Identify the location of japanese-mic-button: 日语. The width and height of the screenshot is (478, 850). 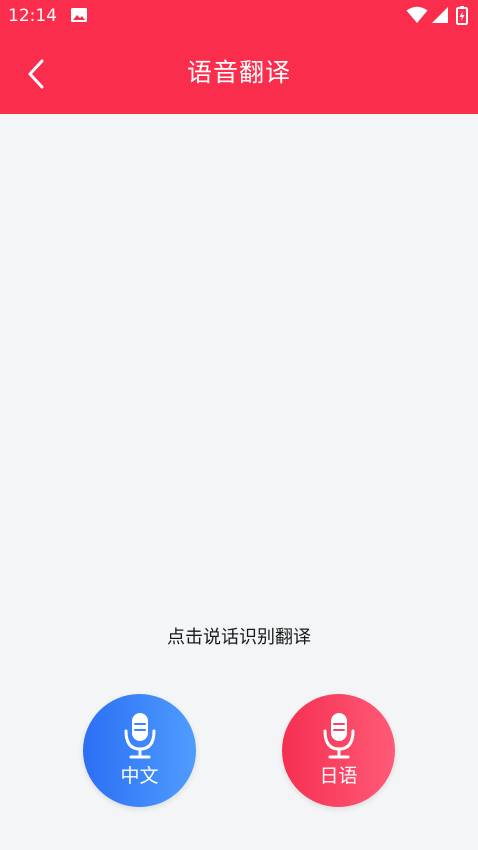
(338, 750).